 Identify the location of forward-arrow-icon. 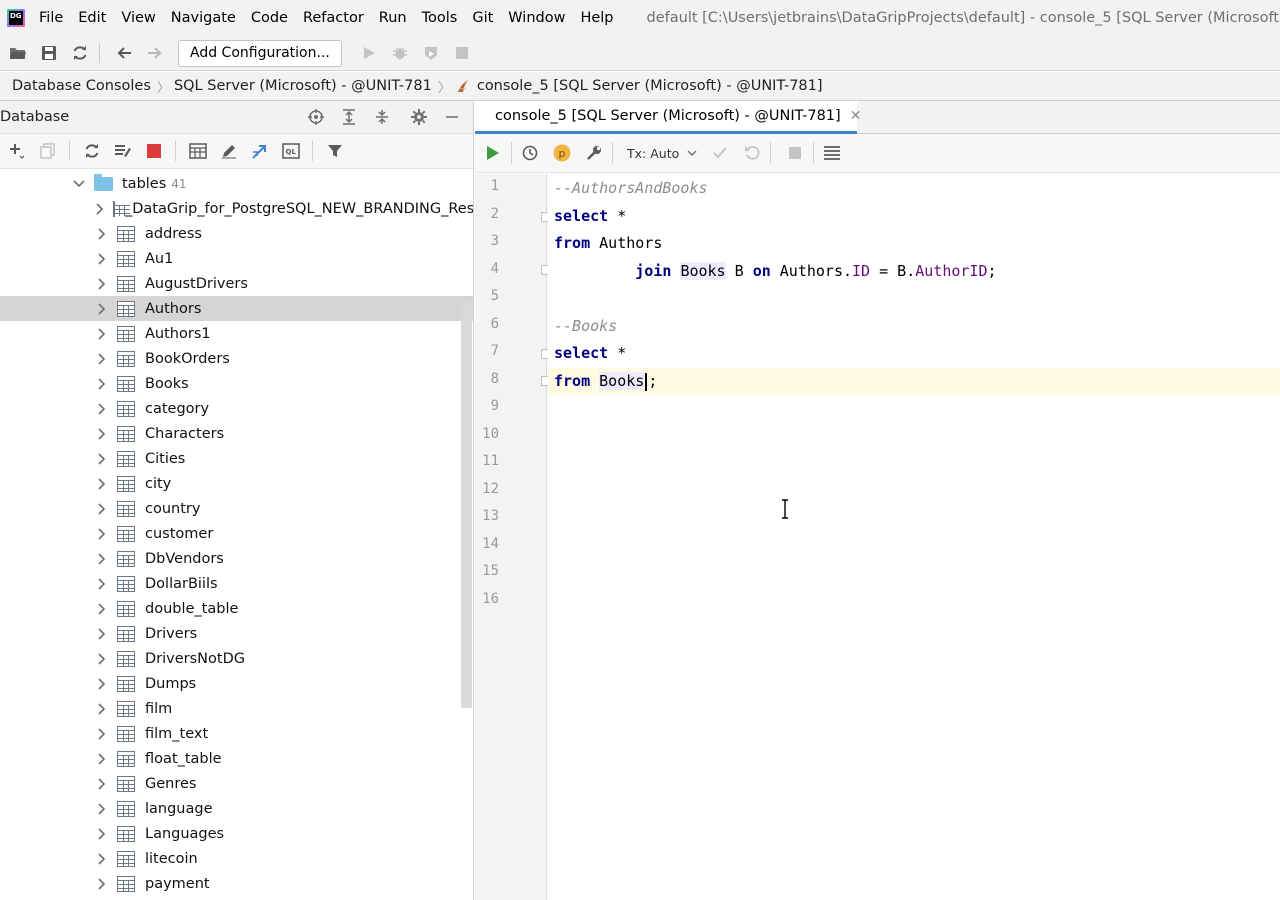
(155, 53).